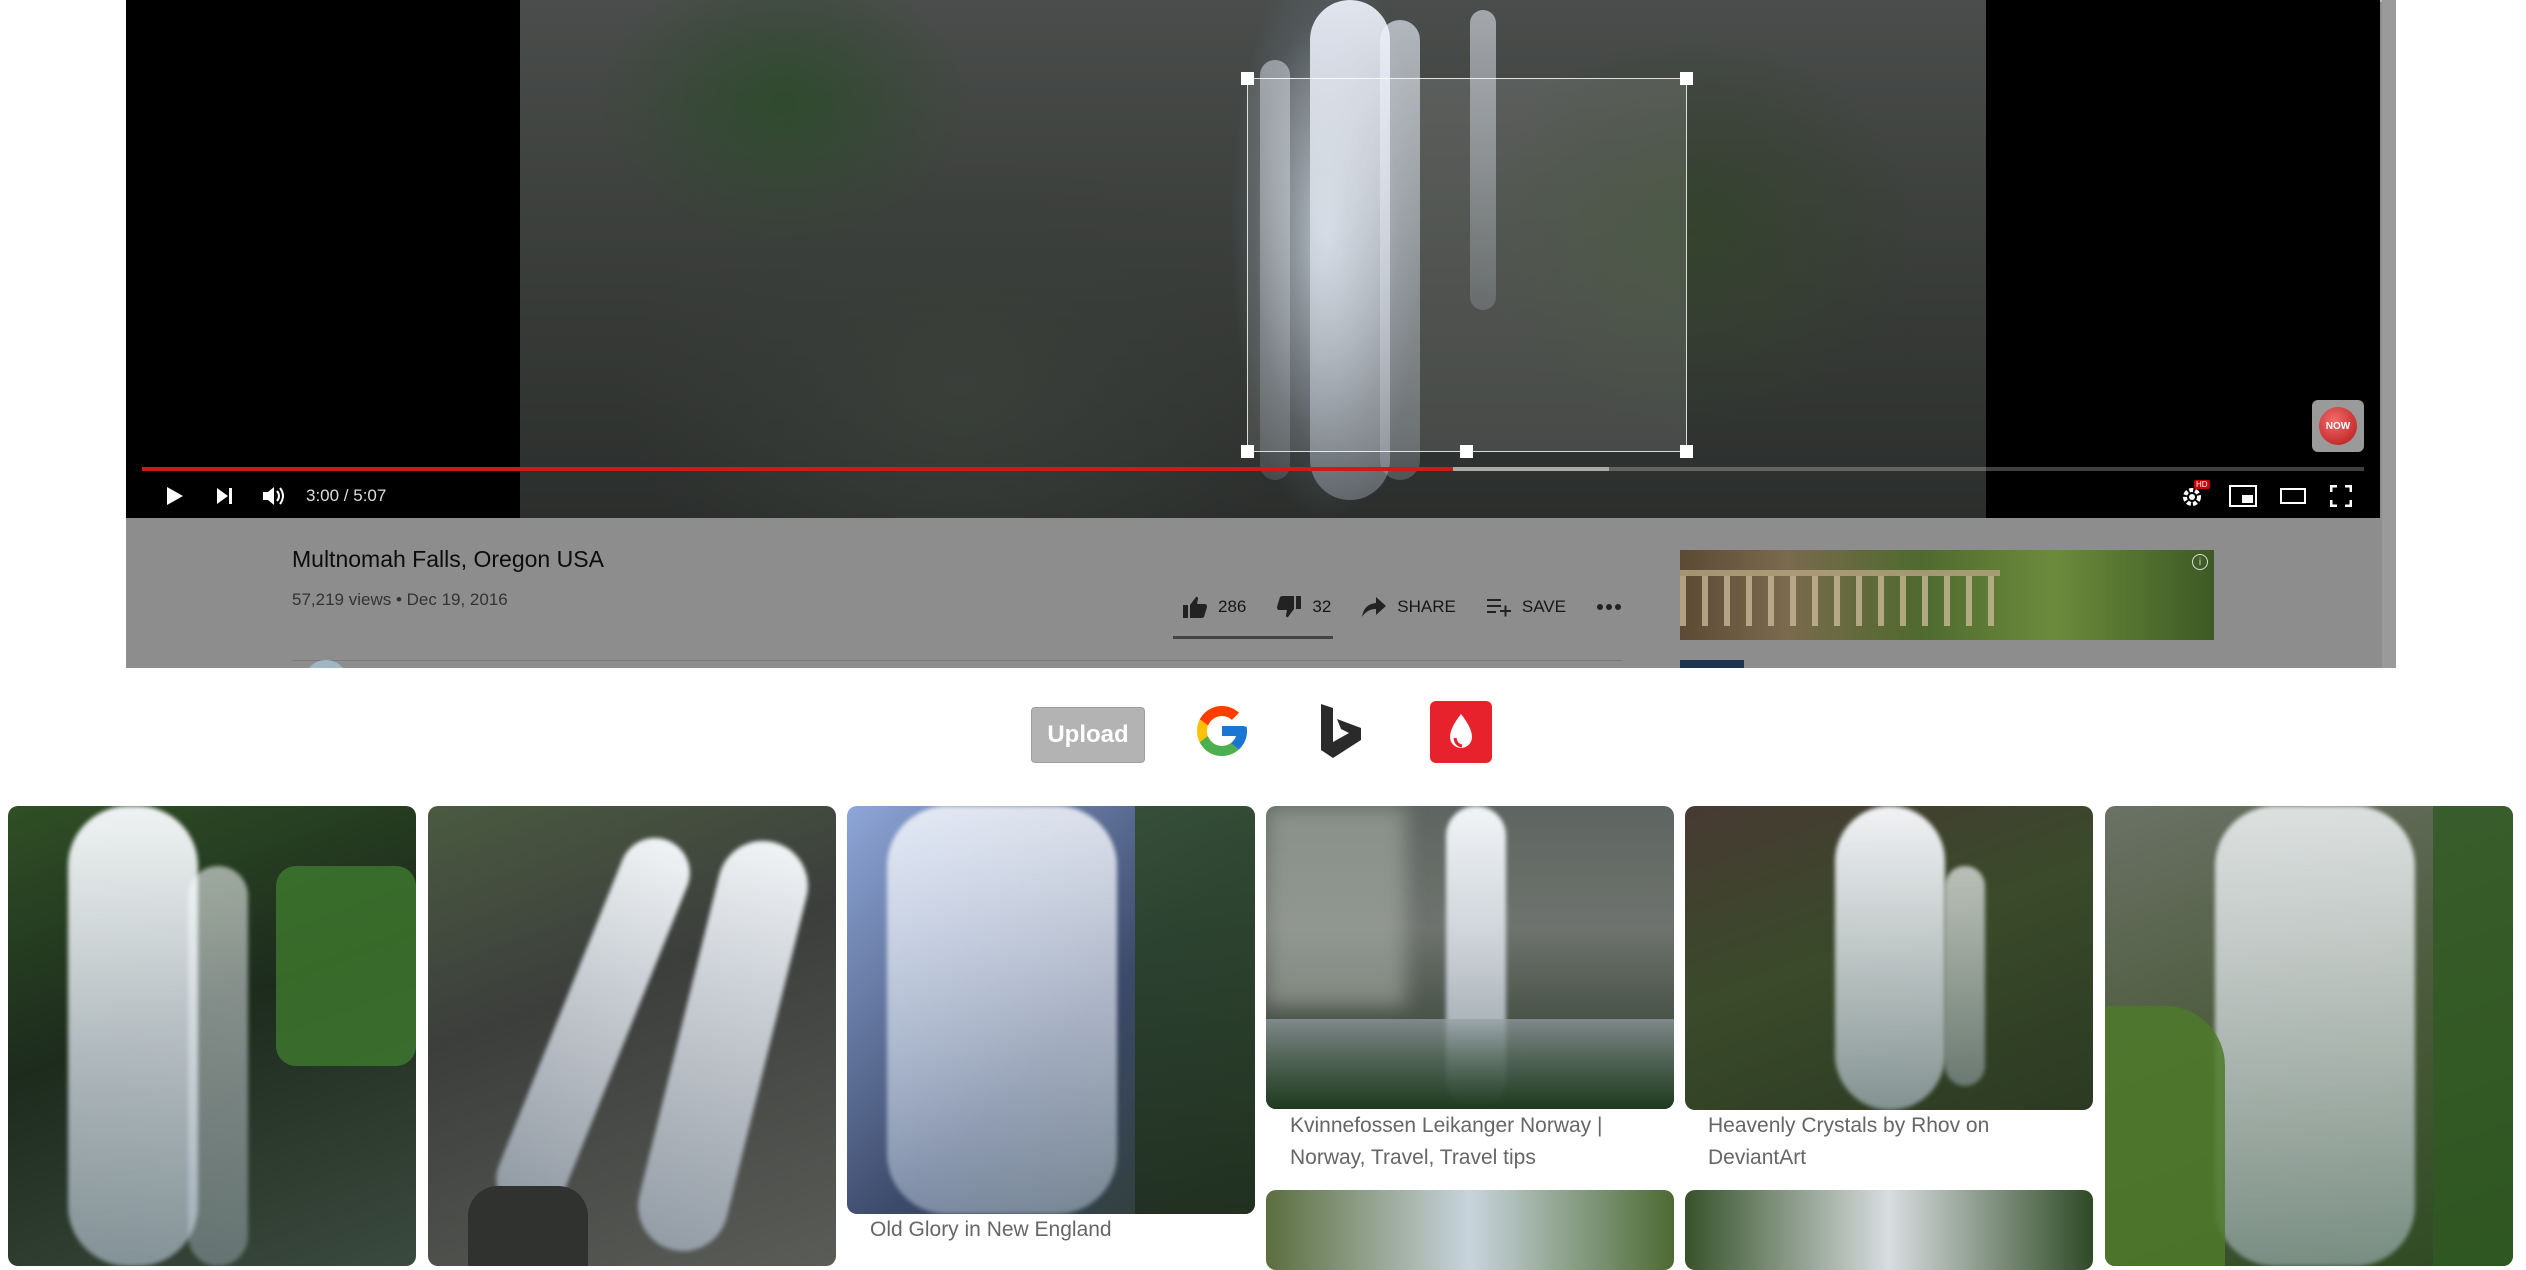 Image resolution: width=2526 pixels, height=1270 pixels. Describe the element at coordinates (225, 496) in the screenshot. I see `next-icon` at that location.